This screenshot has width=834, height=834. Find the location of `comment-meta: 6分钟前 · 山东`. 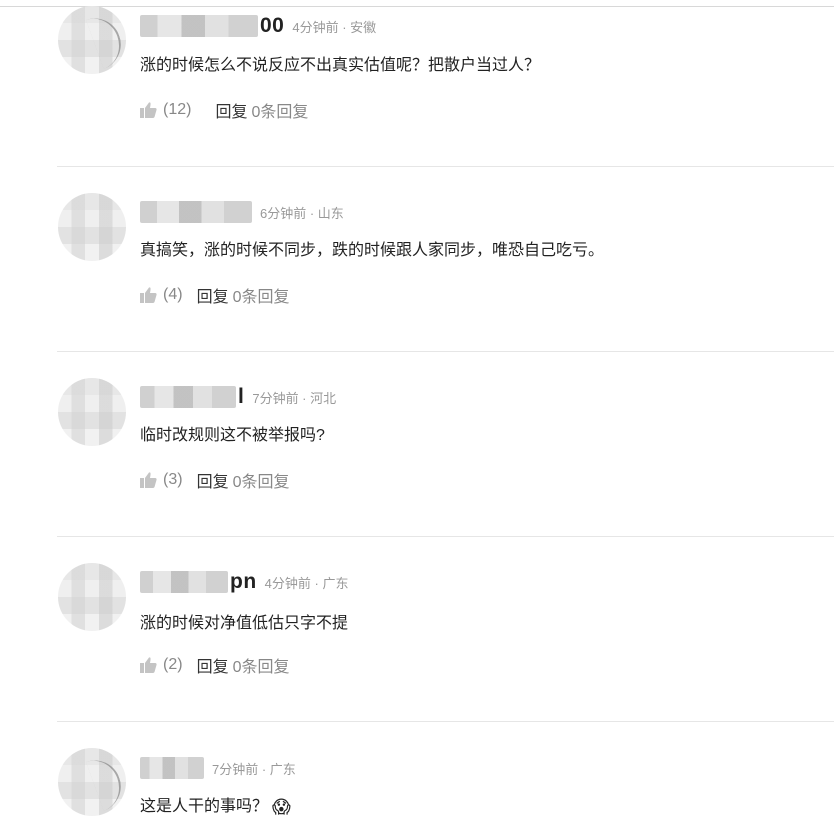

comment-meta: 6分钟前 · 山东 is located at coordinates (302, 213).